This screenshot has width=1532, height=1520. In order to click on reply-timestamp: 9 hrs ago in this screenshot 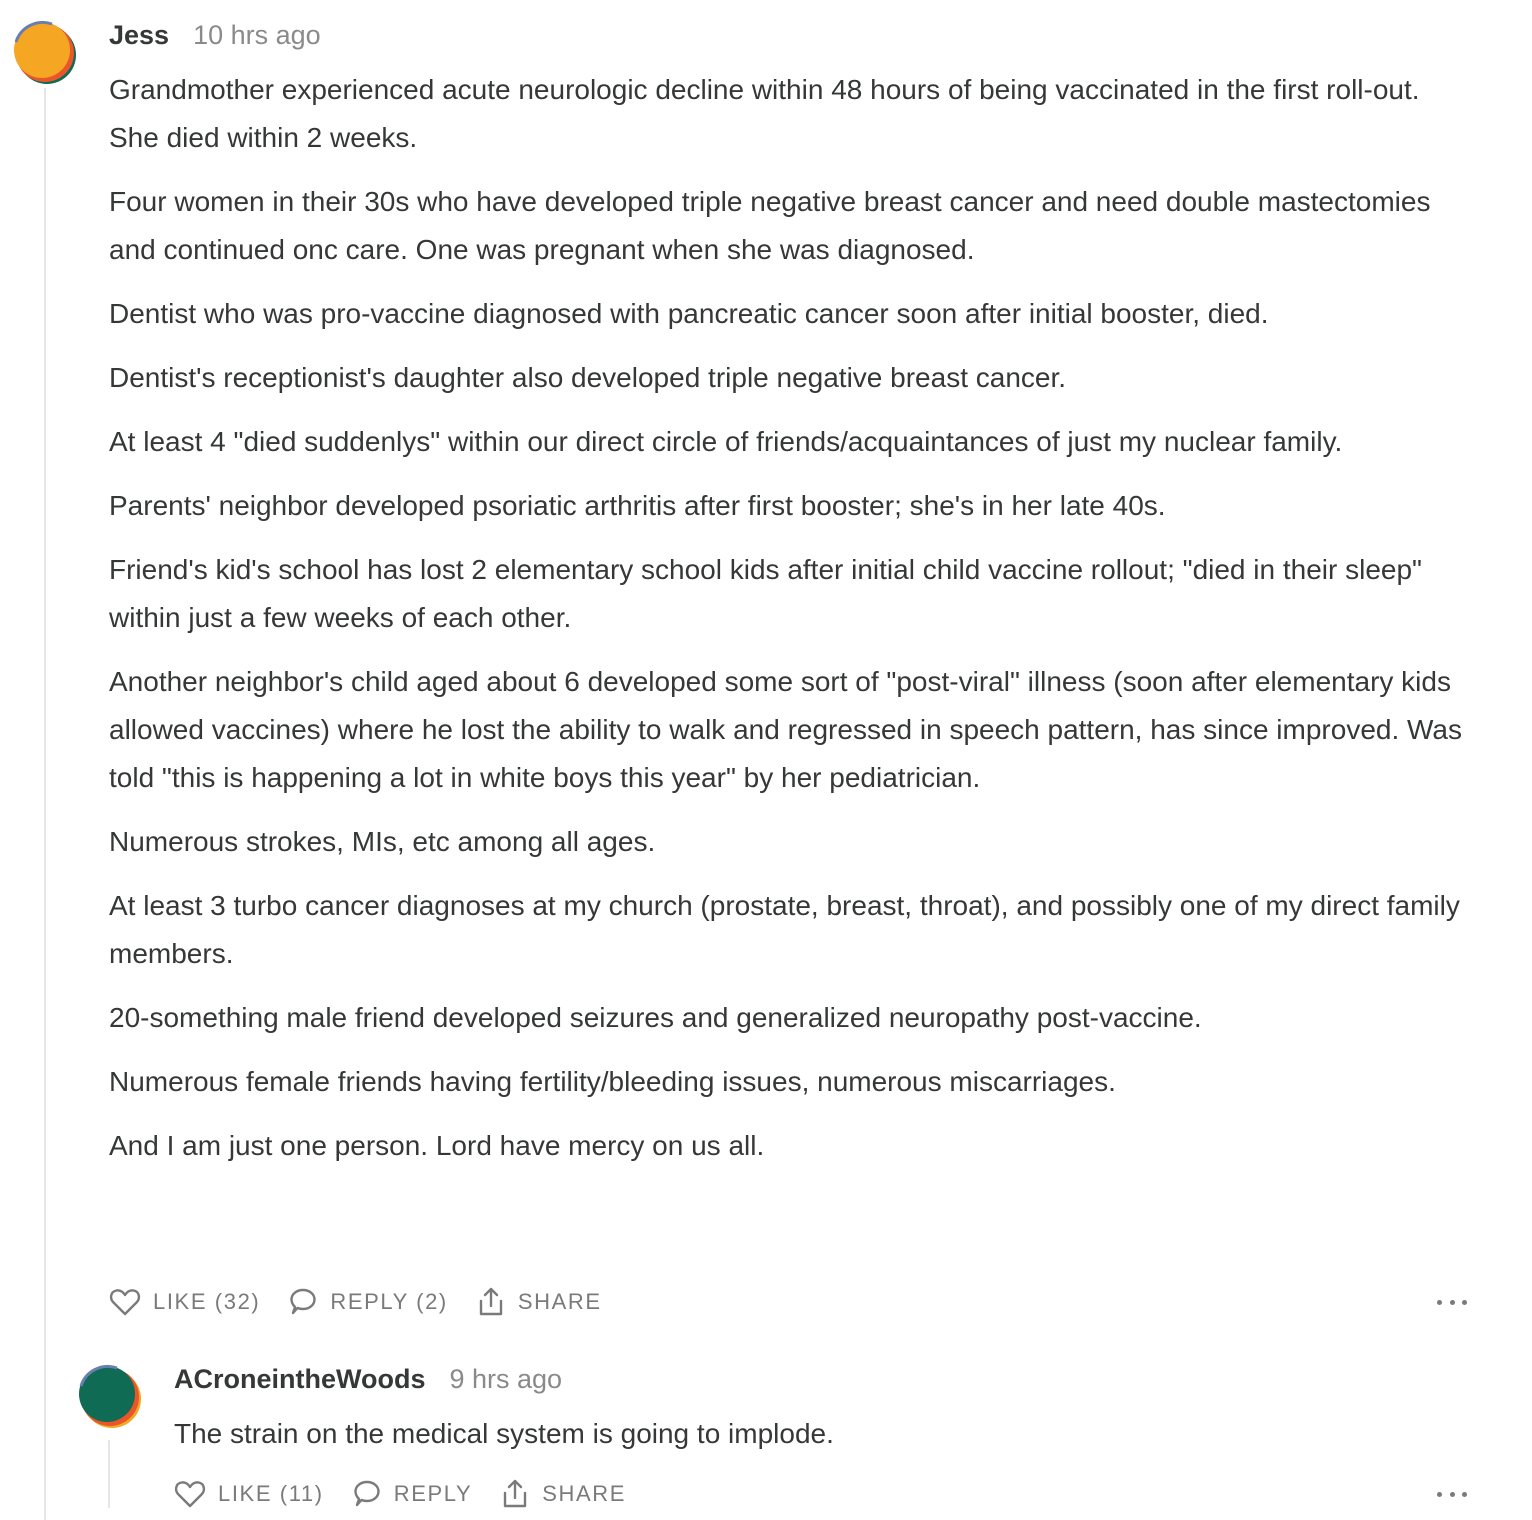, I will do `click(506, 1379)`.